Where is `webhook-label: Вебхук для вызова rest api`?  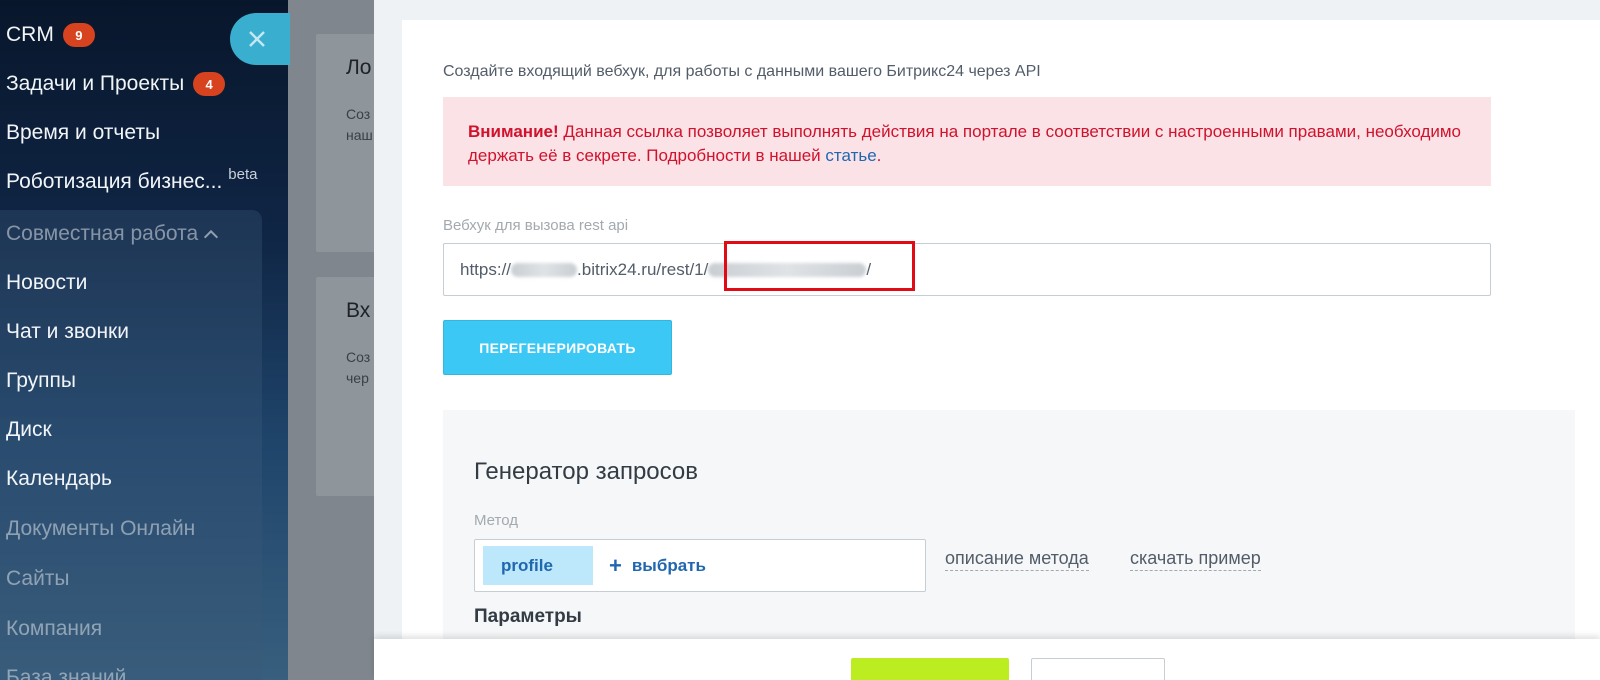
webhook-label: Вебхук для вызова rest api is located at coordinates (536, 225).